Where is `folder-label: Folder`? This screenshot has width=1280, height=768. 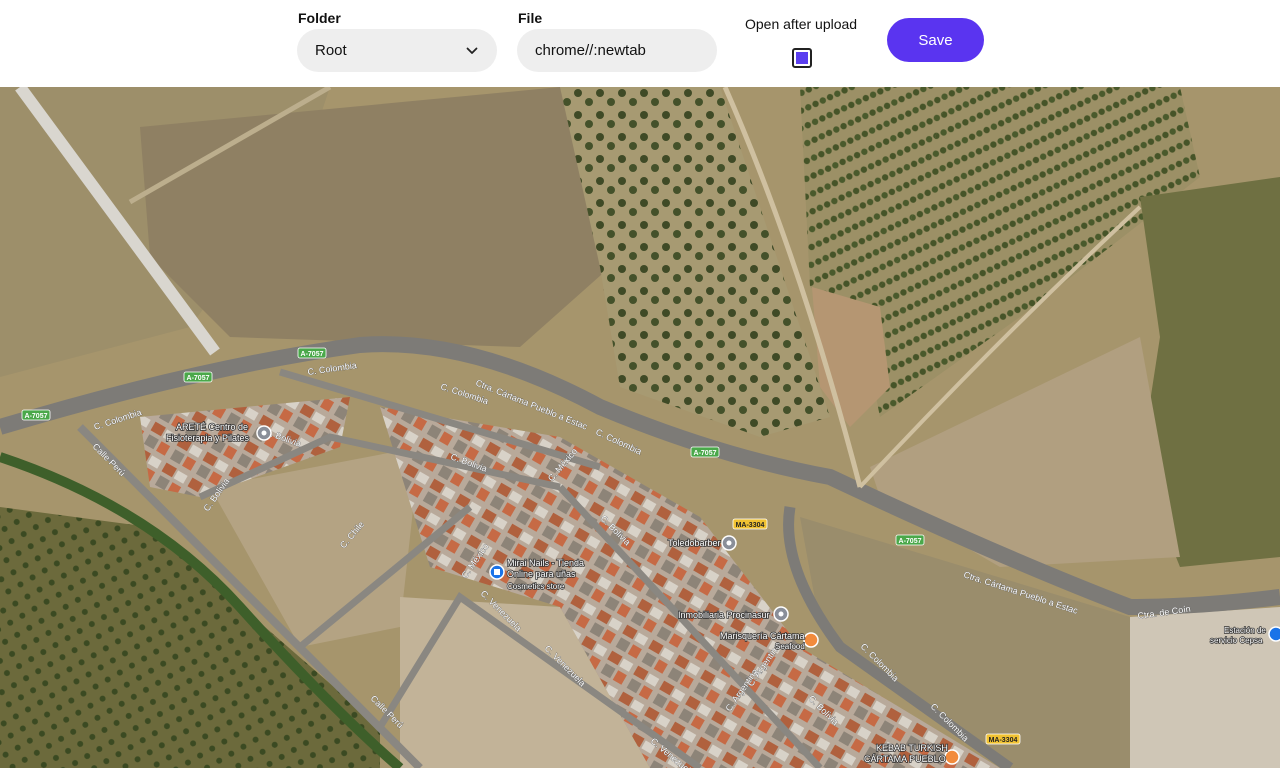 folder-label: Folder is located at coordinates (319, 18).